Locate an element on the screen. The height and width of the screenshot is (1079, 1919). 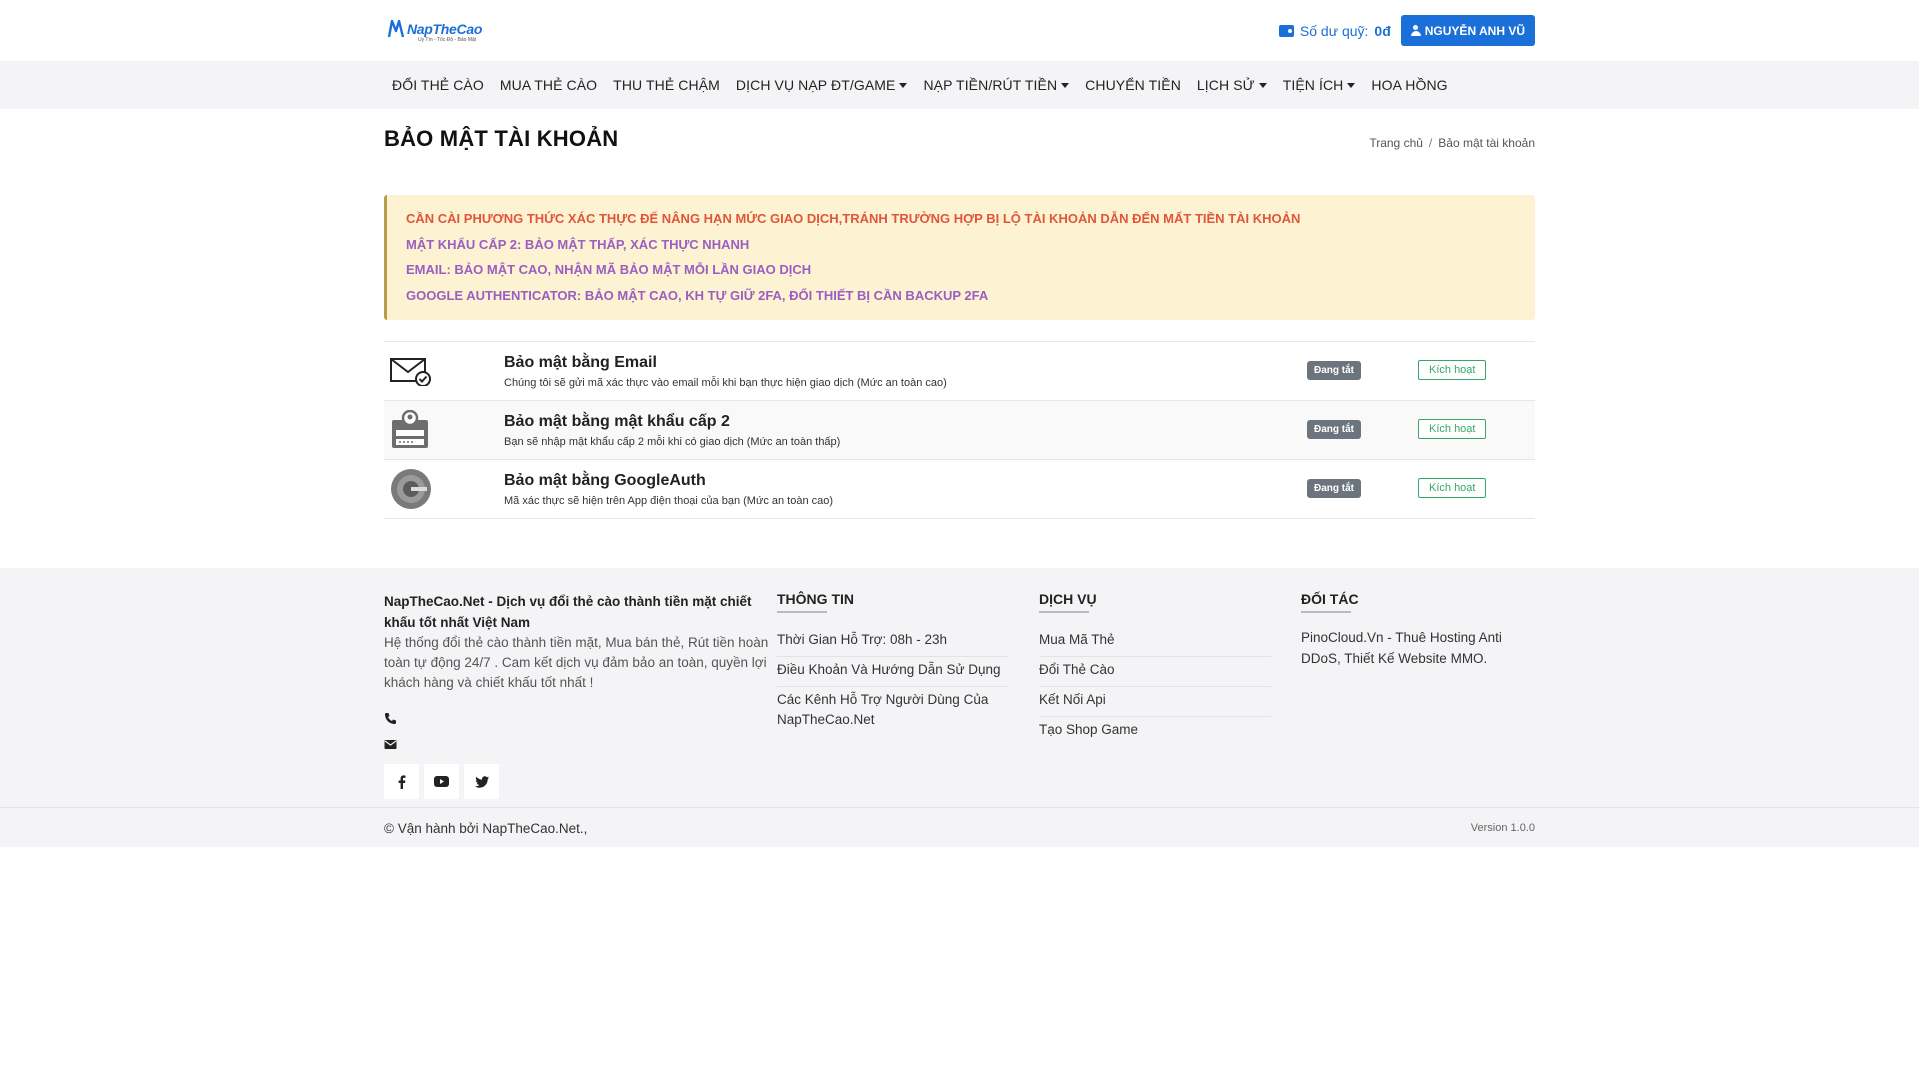
google-authenticator-icon is located at coordinates (411, 489).